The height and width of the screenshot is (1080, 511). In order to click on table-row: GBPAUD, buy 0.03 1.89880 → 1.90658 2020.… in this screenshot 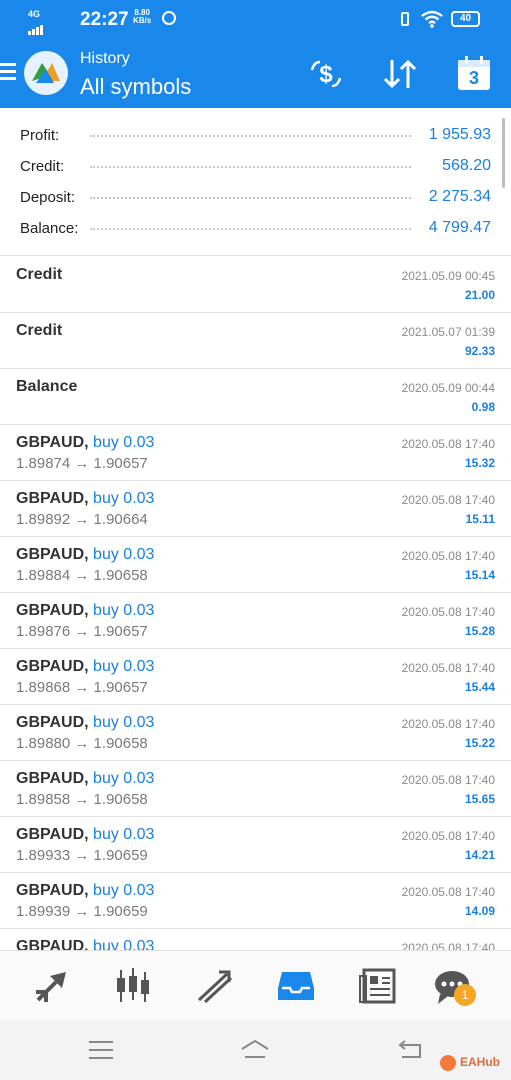, I will do `click(255, 733)`.